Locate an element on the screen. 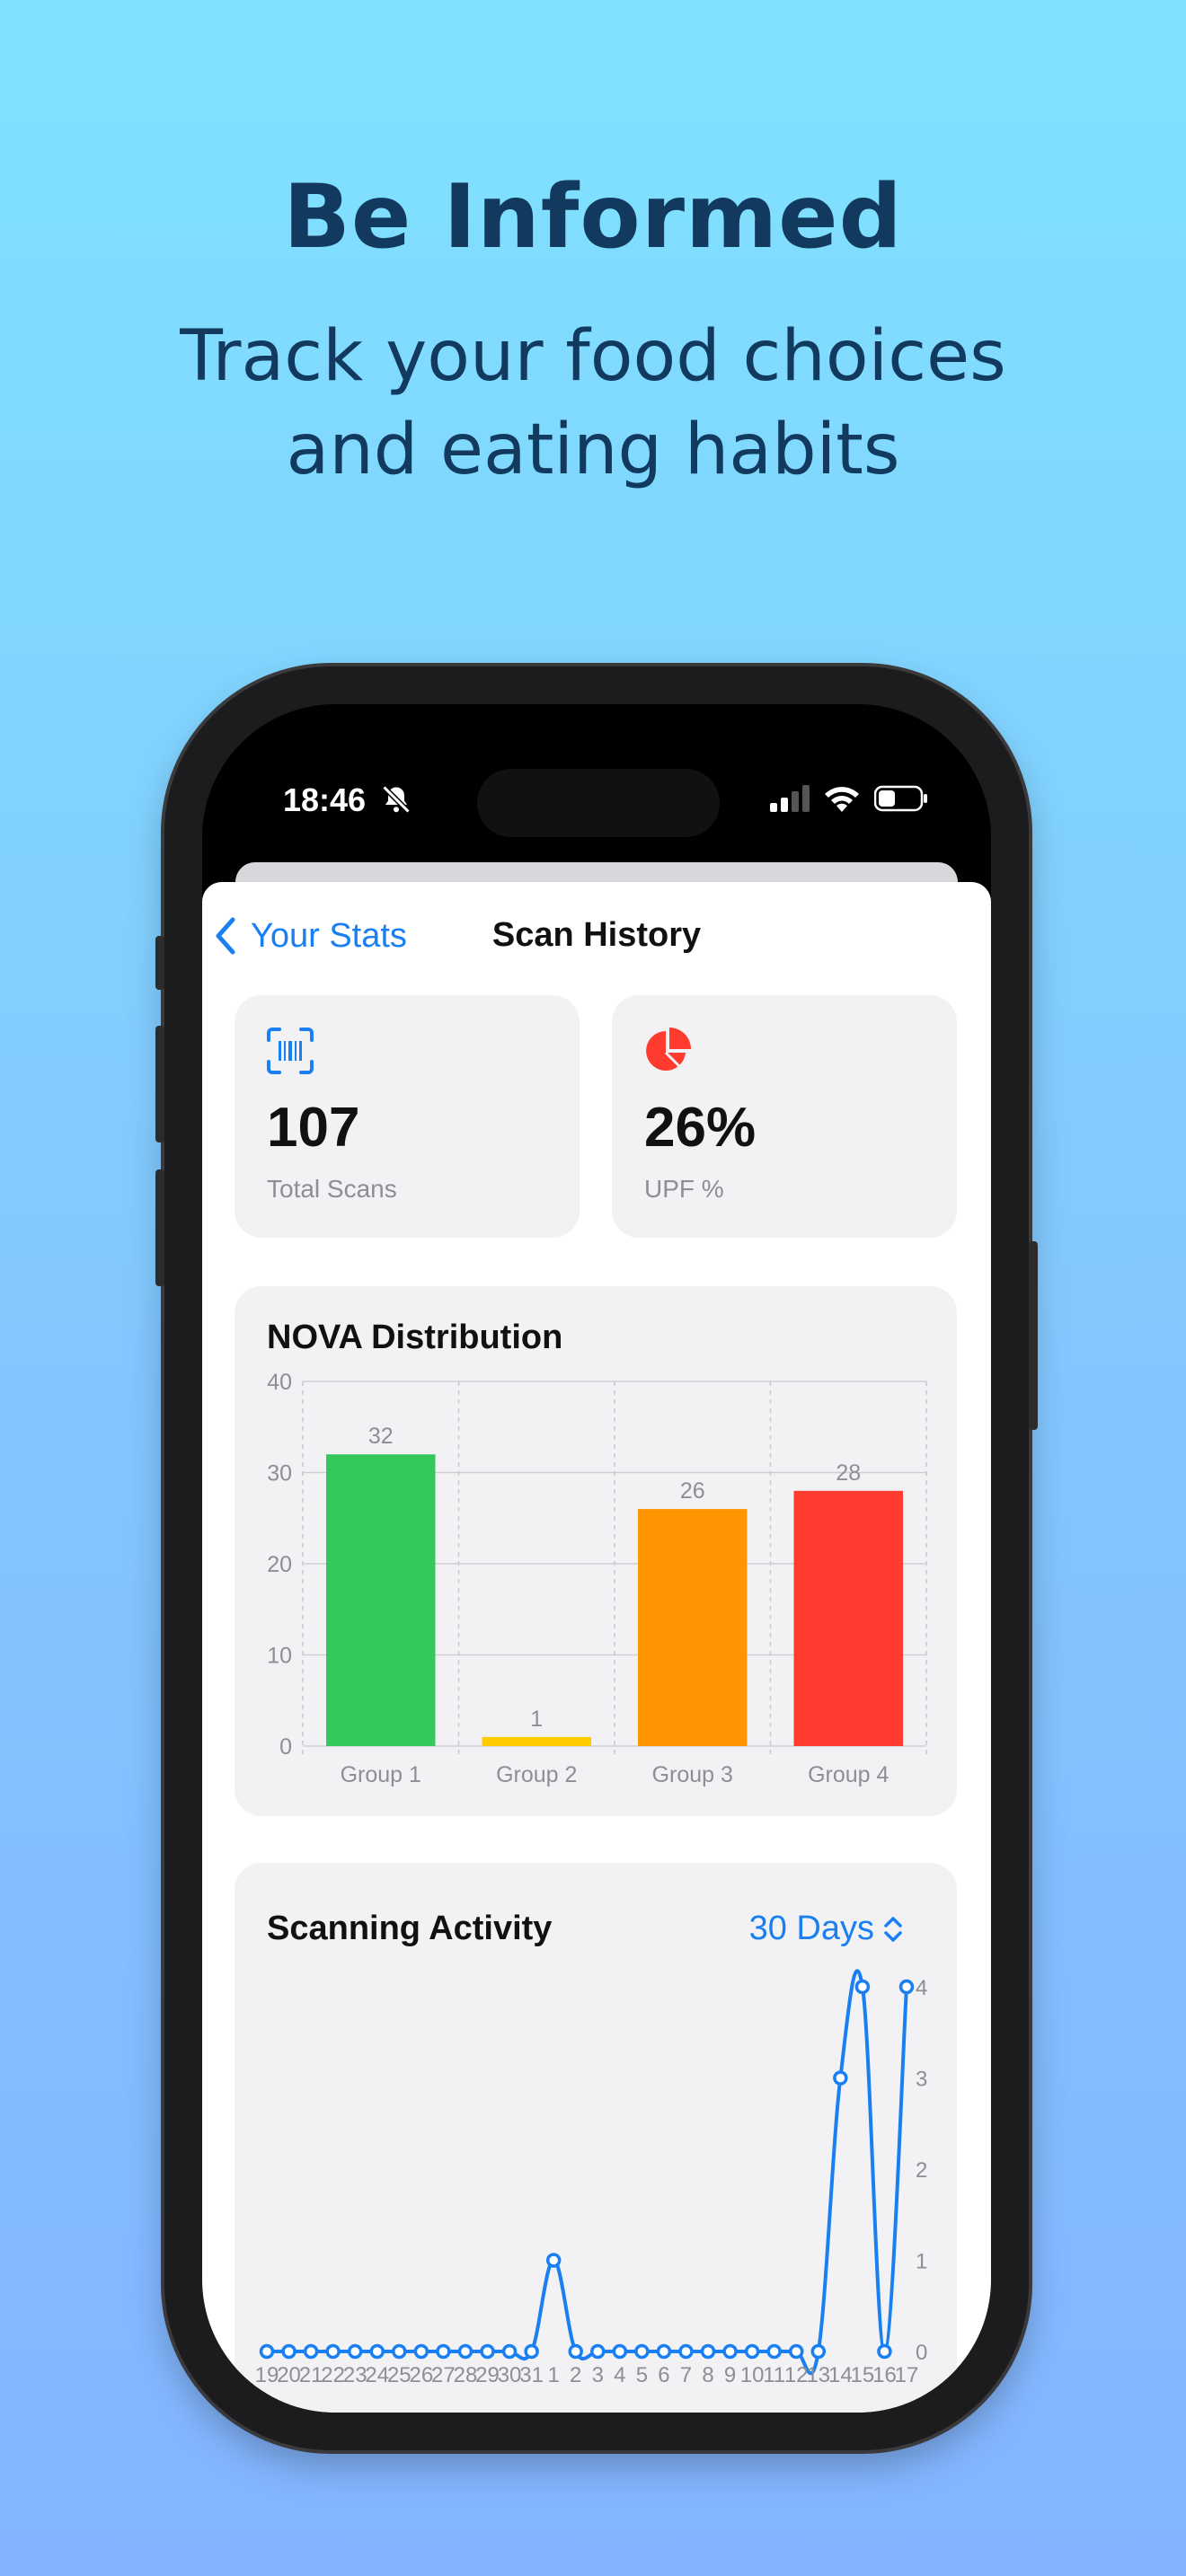 Image resolution: width=1186 pixels, height=2576 pixels. y-tick-label: 1 is located at coordinates (921, 2262).